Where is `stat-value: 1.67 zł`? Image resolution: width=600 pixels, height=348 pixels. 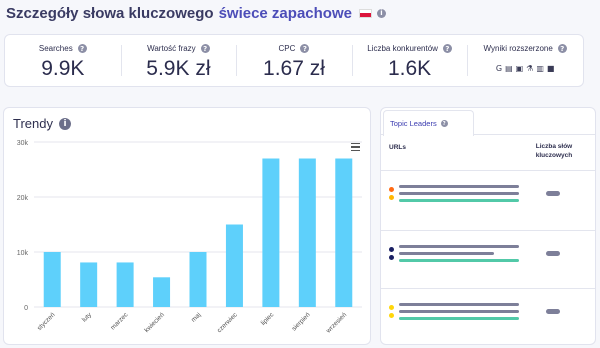 stat-value: 1.67 zł is located at coordinates (294, 68).